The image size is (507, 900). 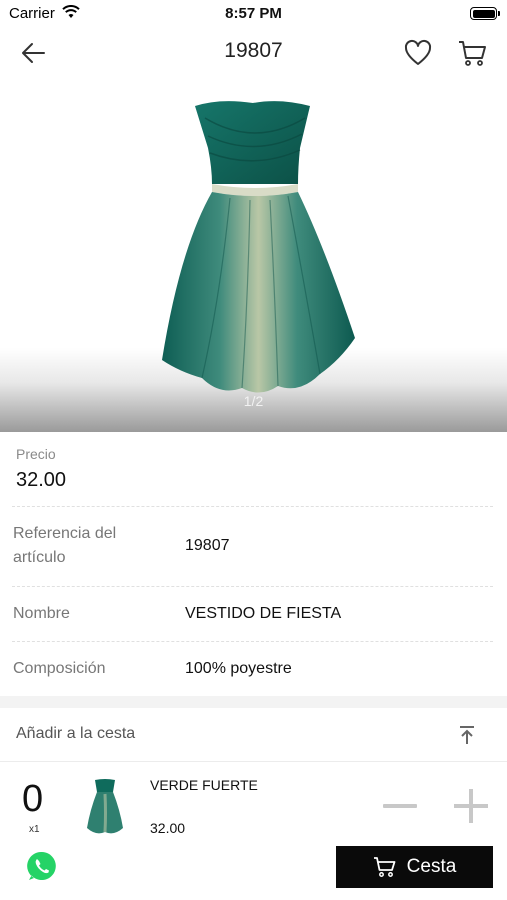 I want to click on item-color: VERDE FUERTE, so click(x=204, y=785).